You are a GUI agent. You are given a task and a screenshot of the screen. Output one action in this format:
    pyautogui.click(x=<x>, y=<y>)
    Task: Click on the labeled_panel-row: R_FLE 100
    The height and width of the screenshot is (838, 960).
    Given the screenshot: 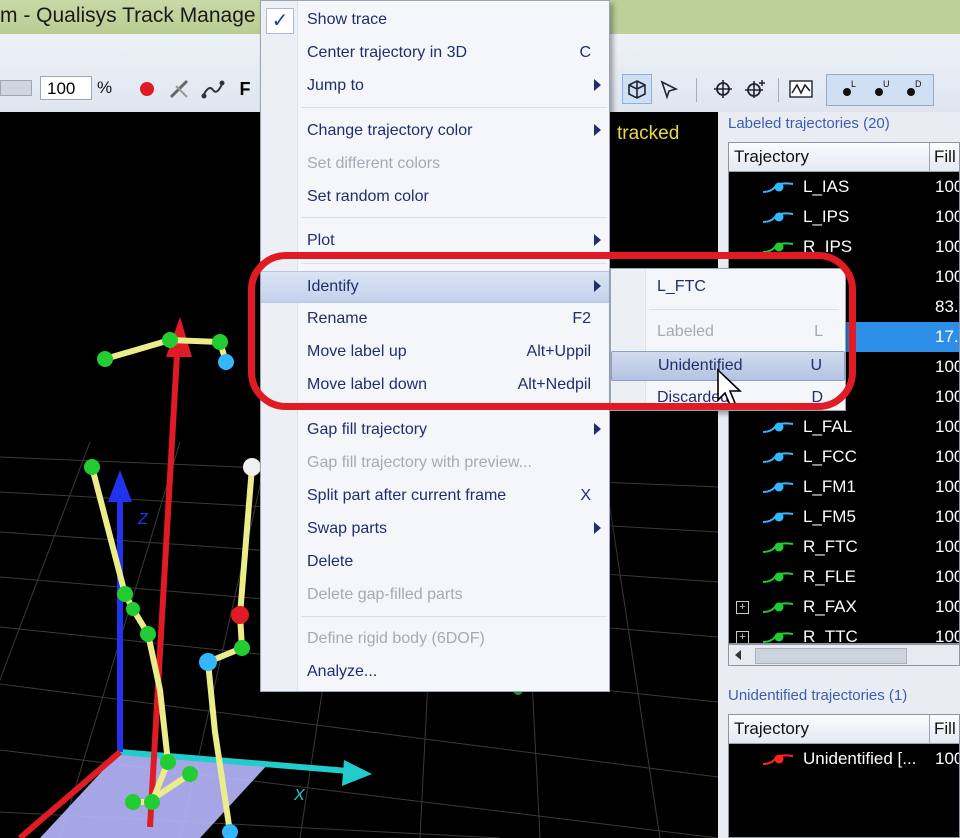 What is the action you would take?
    pyautogui.click(x=844, y=577)
    